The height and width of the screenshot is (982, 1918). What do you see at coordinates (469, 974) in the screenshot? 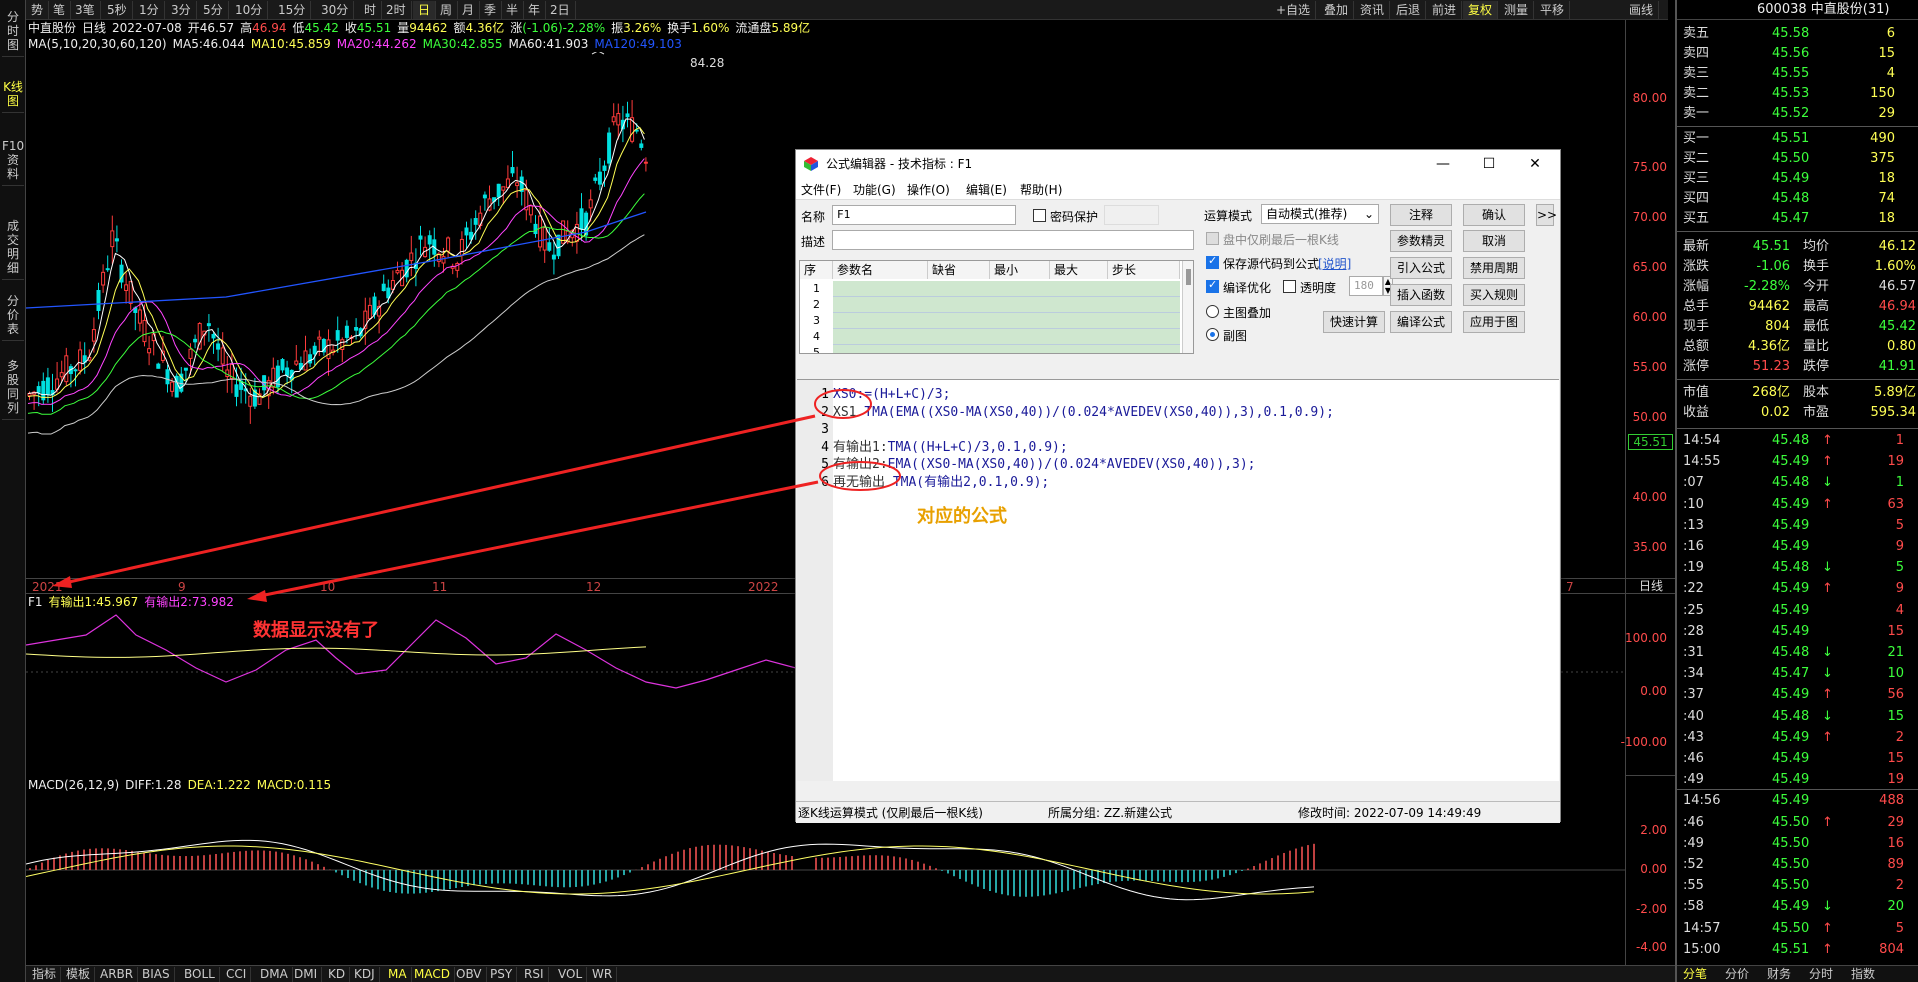
I see `indicator-tab: OBV` at bounding box center [469, 974].